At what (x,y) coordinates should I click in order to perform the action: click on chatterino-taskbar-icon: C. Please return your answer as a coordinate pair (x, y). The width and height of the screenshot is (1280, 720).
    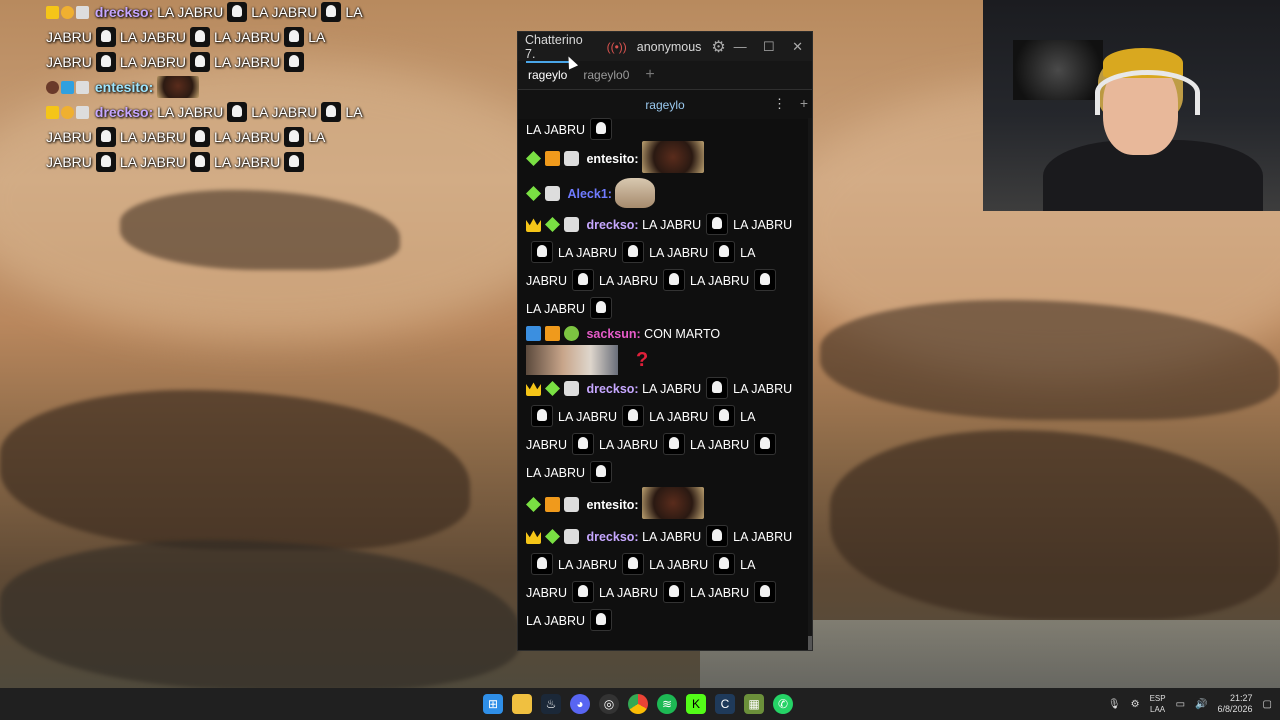
    Looking at the image, I should click on (725, 704).